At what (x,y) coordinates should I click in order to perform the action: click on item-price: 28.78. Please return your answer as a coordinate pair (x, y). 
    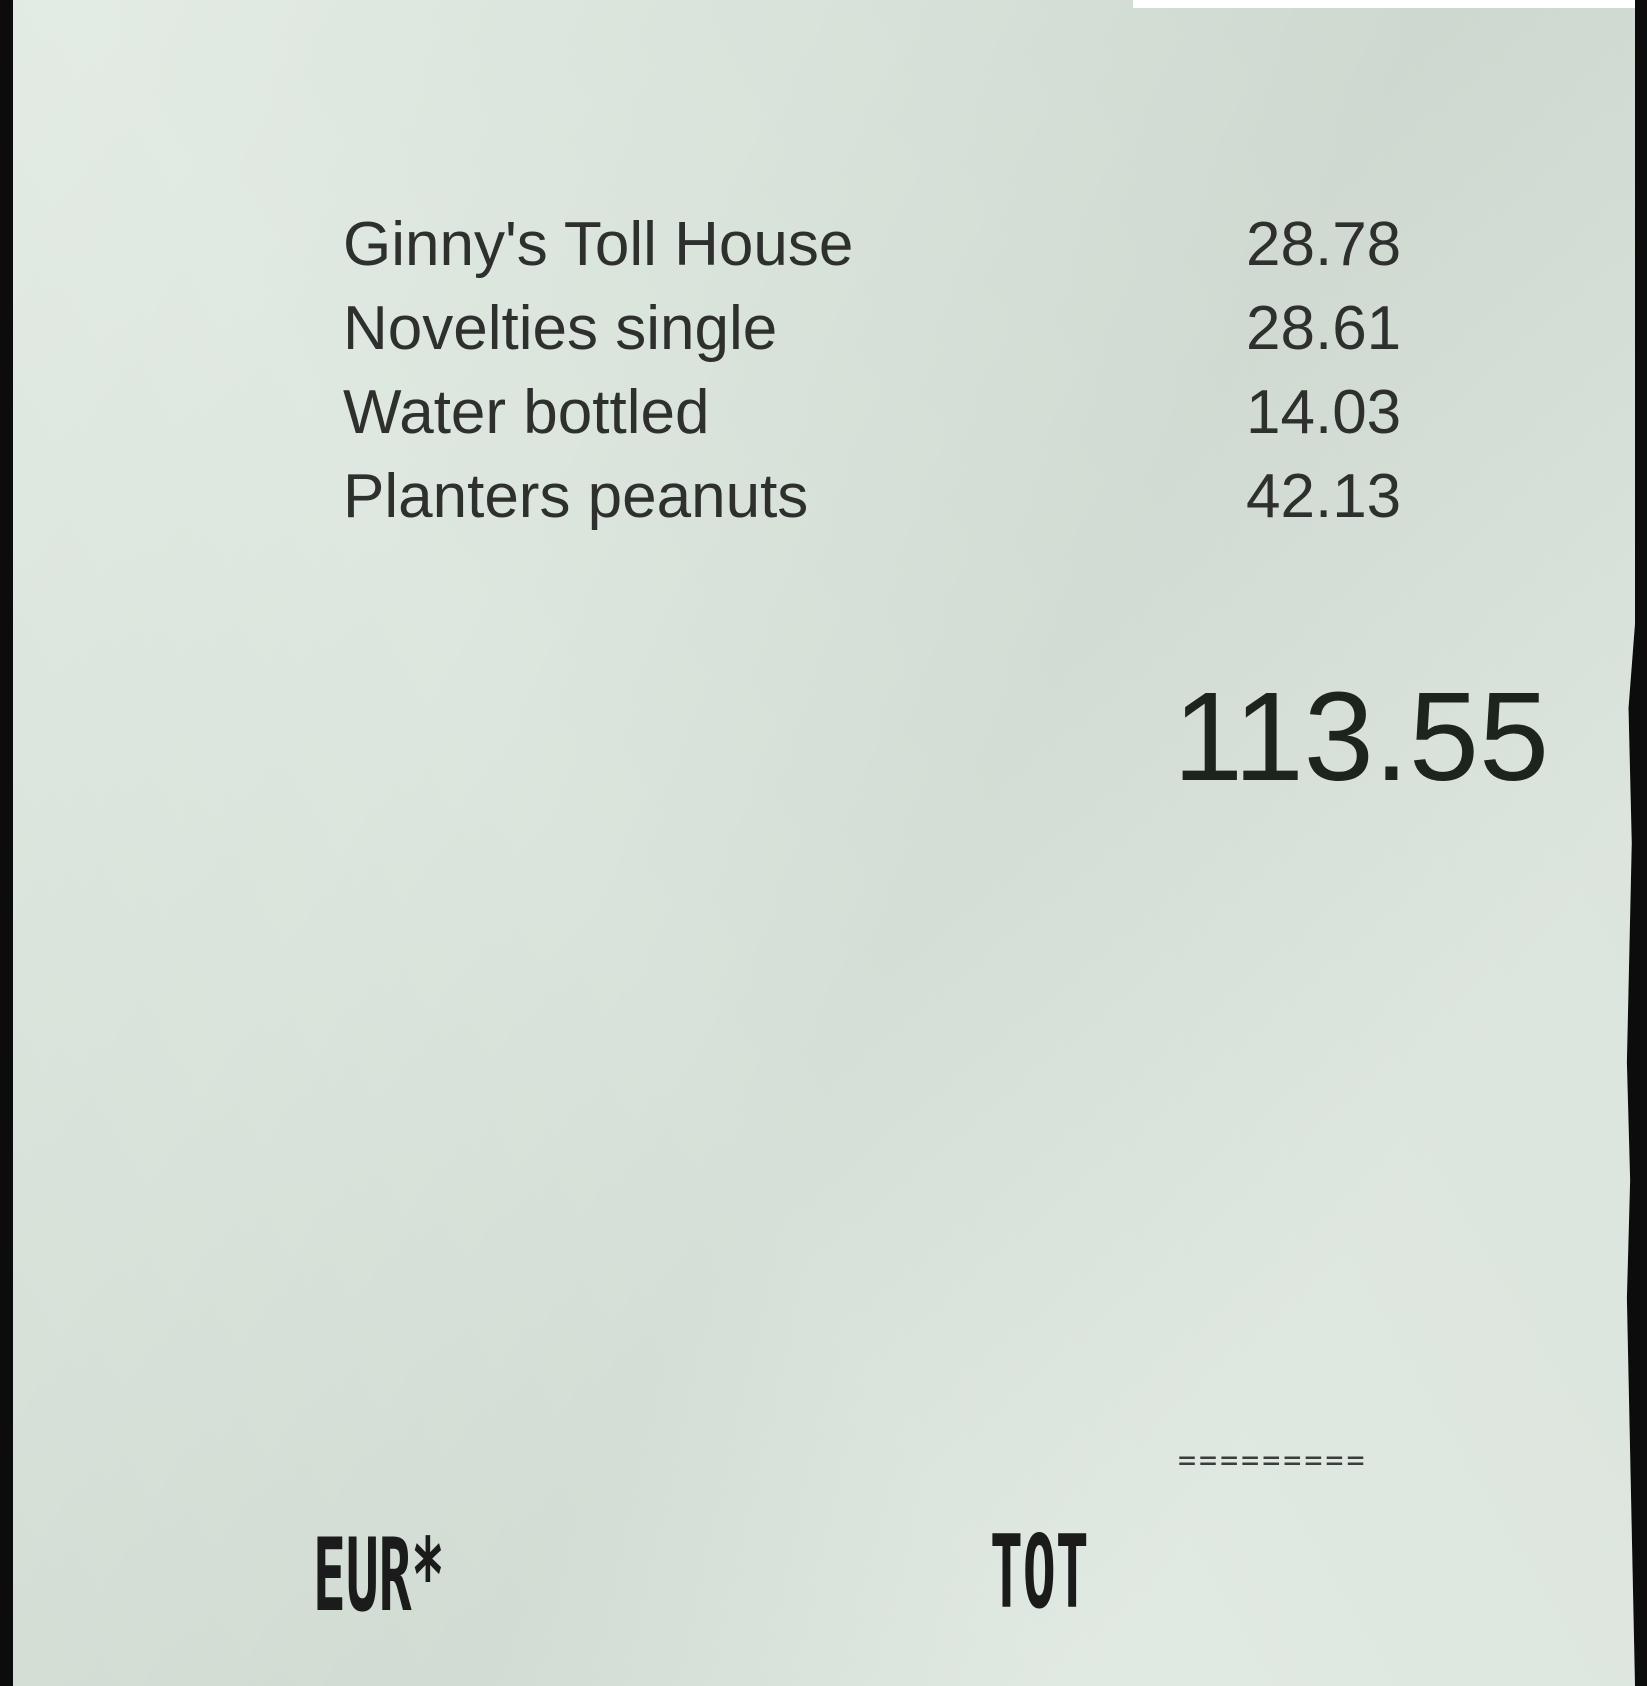
    Looking at the image, I should click on (1324, 244).